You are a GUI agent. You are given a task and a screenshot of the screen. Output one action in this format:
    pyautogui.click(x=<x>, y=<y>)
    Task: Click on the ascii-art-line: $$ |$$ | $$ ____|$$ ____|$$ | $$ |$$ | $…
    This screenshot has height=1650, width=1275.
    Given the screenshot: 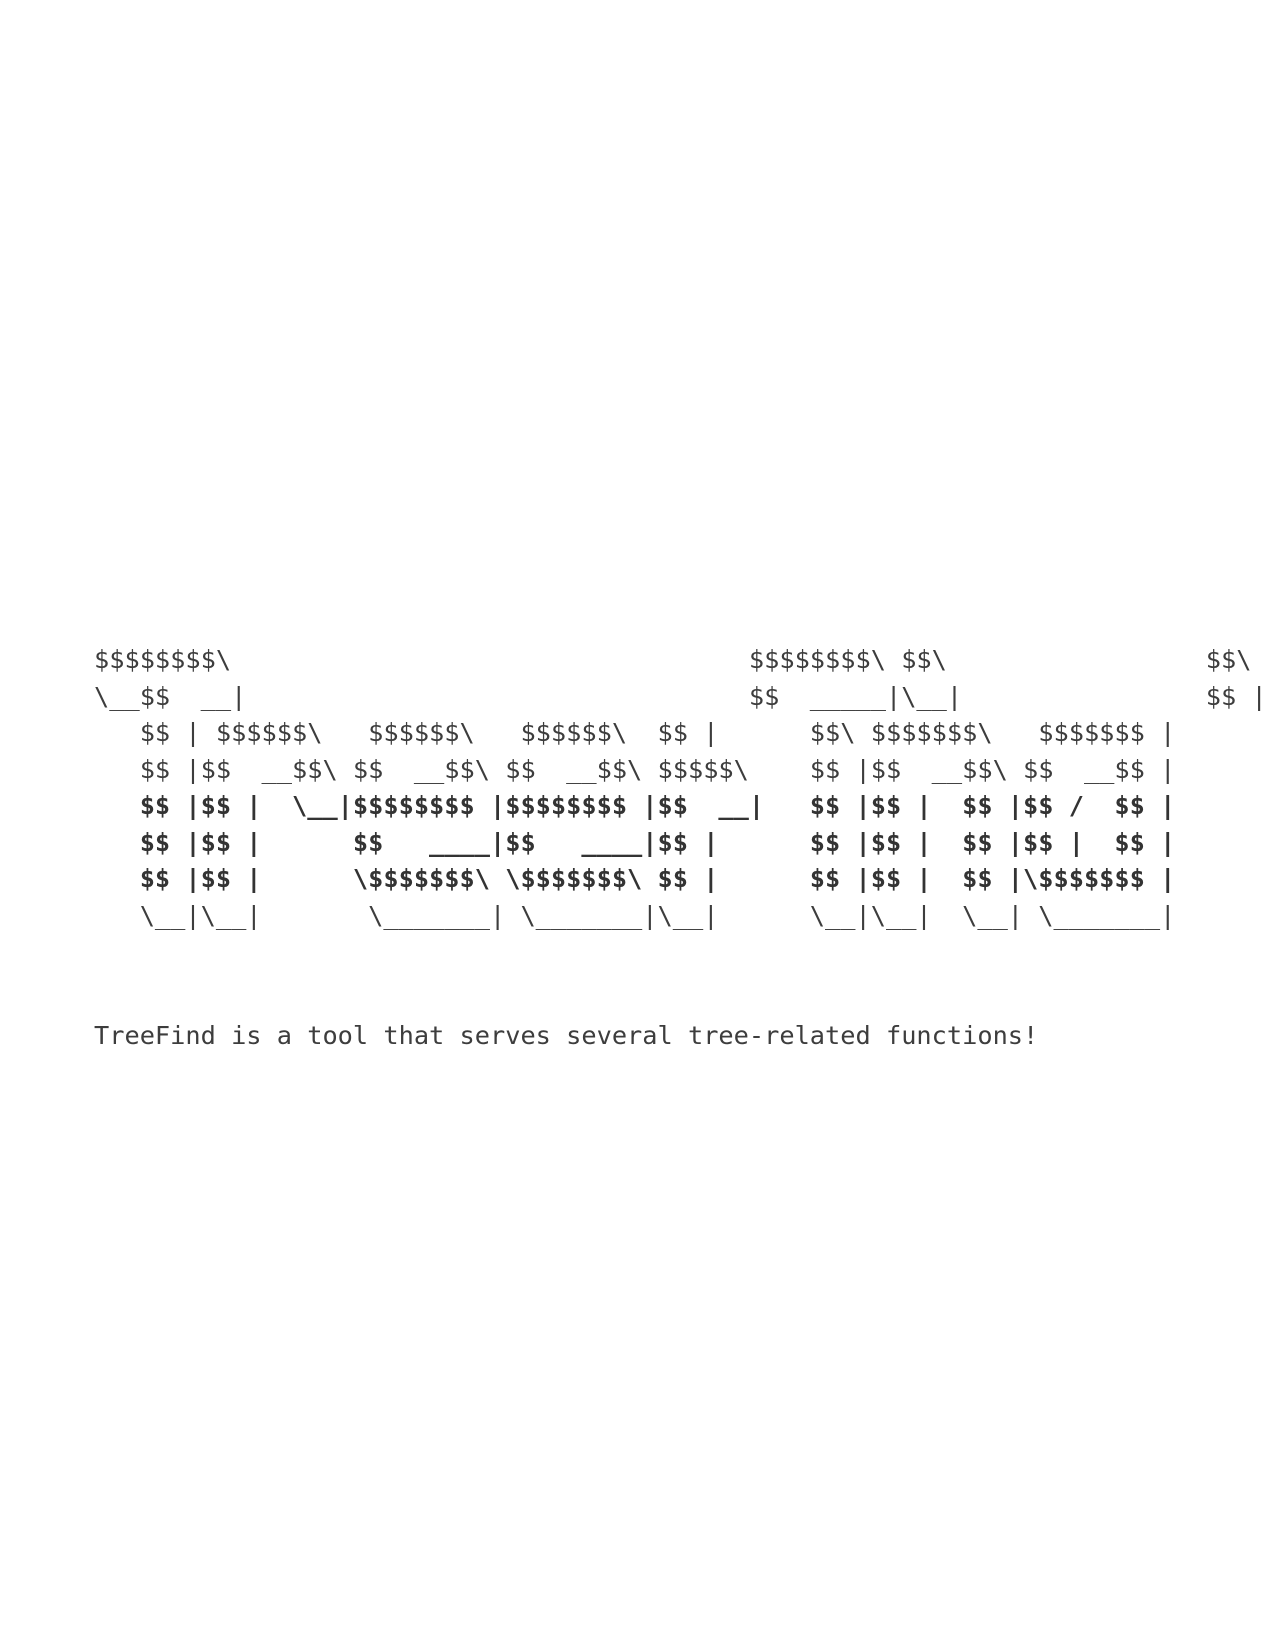 What is the action you would take?
    pyautogui.click(x=635, y=842)
    